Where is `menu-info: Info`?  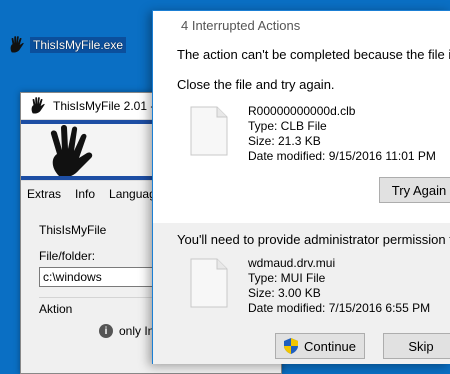 menu-info: Info is located at coordinates (85, 194).